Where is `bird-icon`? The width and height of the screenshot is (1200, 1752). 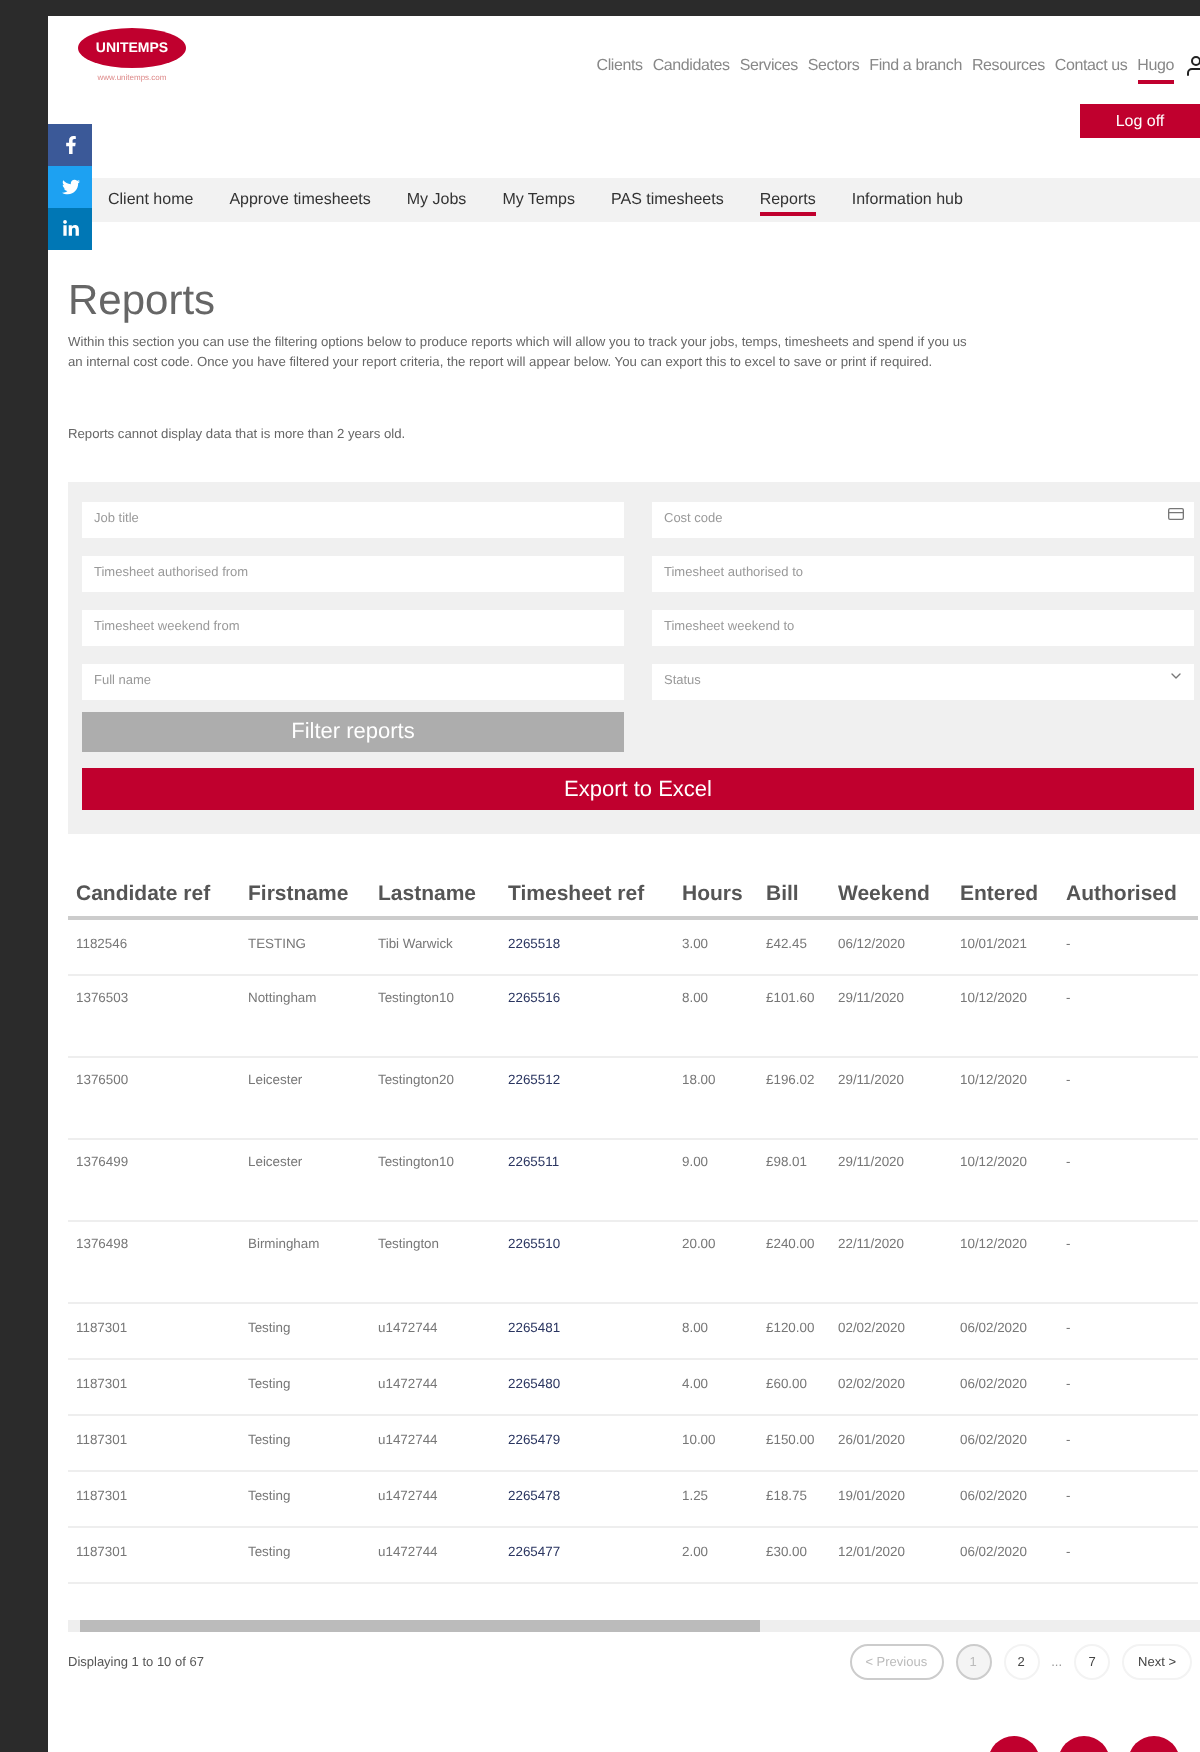
bird-icon is located at coordinates (70, 187).